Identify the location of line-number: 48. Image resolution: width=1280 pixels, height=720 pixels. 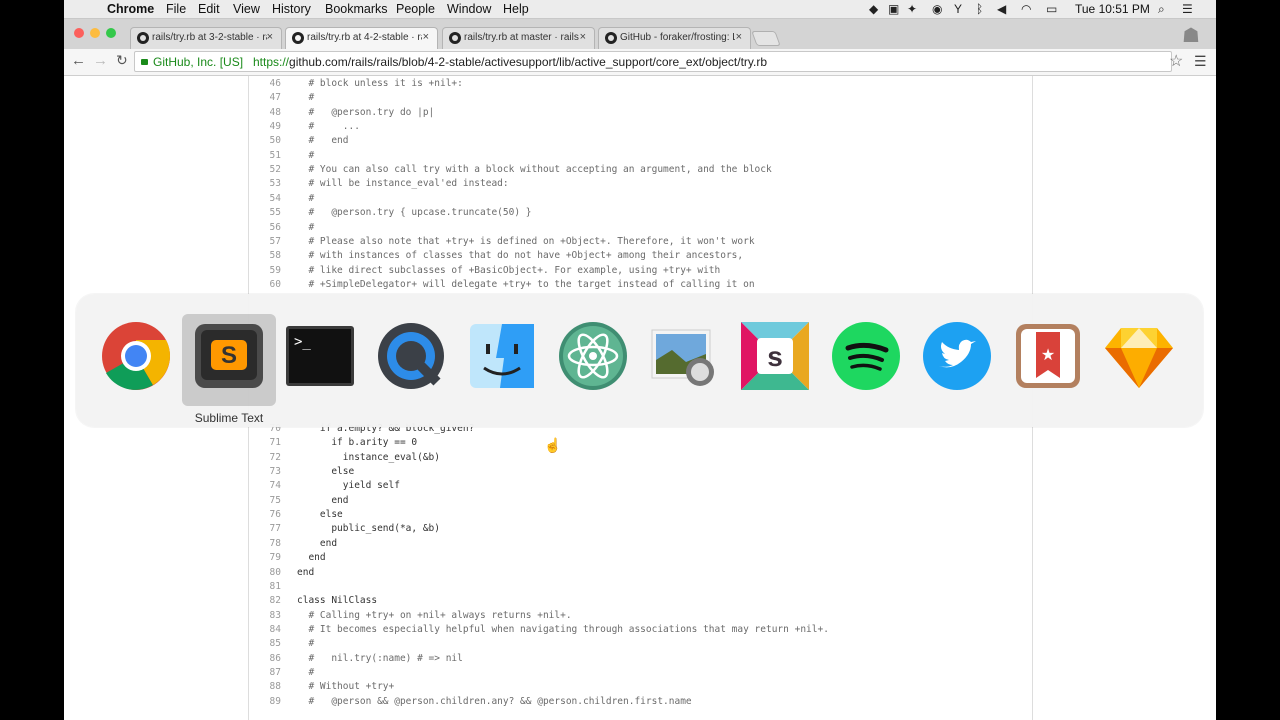
(265, 112).